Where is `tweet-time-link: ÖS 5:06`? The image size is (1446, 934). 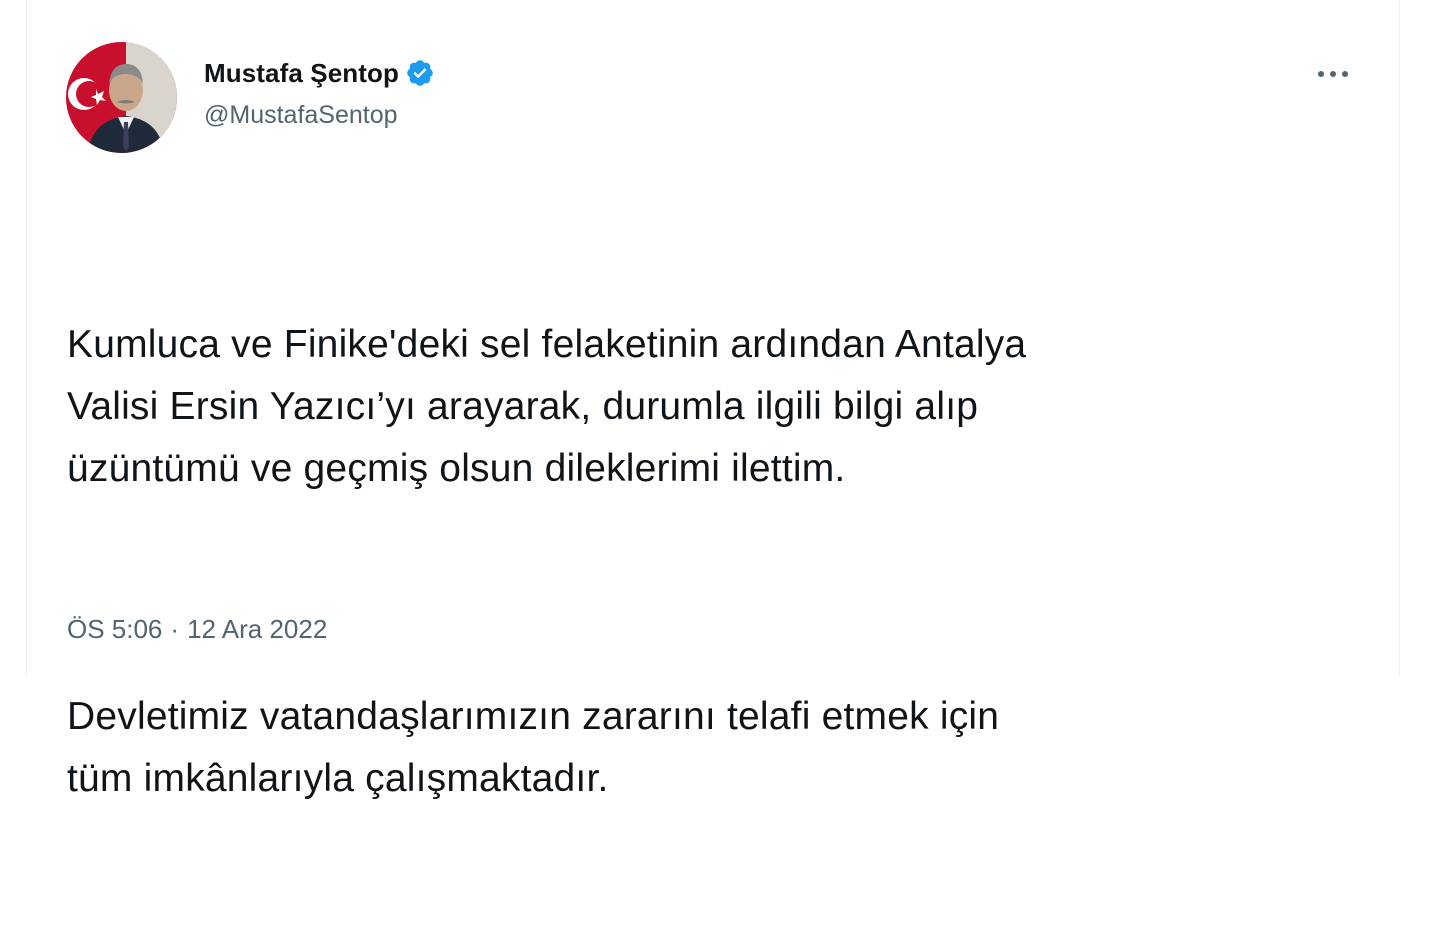
tweet-time-link: ÖS 5:06 is located at coordinates (114, 629).